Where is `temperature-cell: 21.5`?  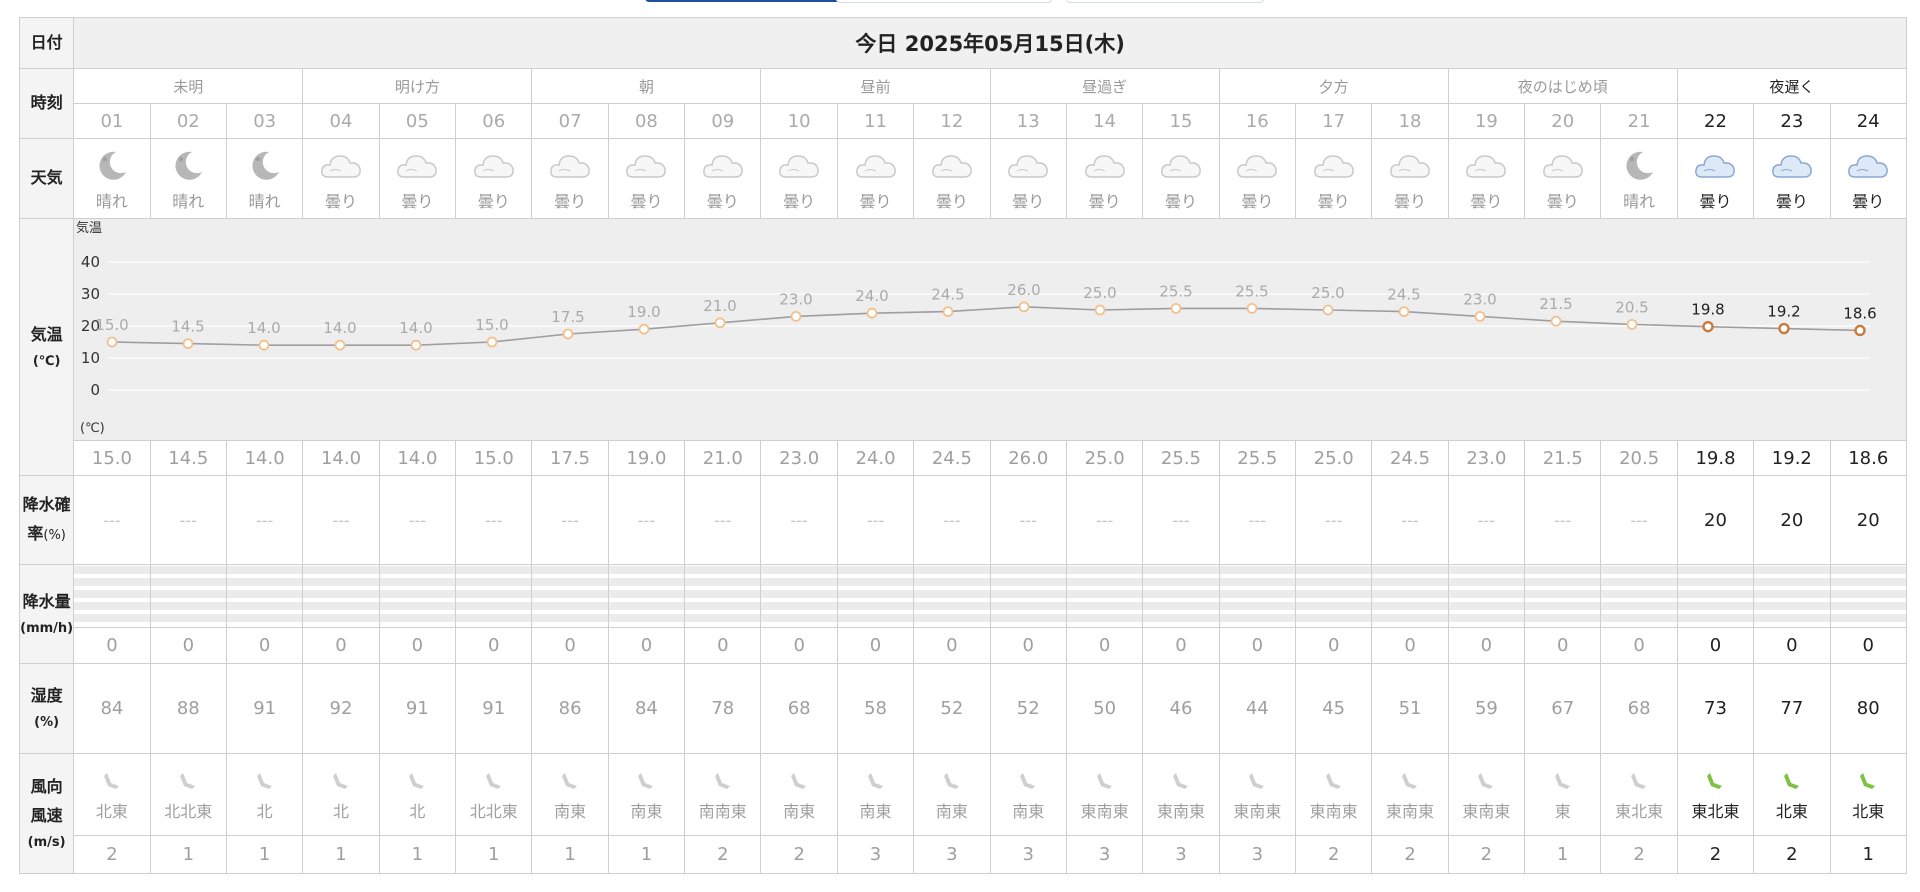 temperature-cell: 21.5 is located at coordinates (1563, 458).